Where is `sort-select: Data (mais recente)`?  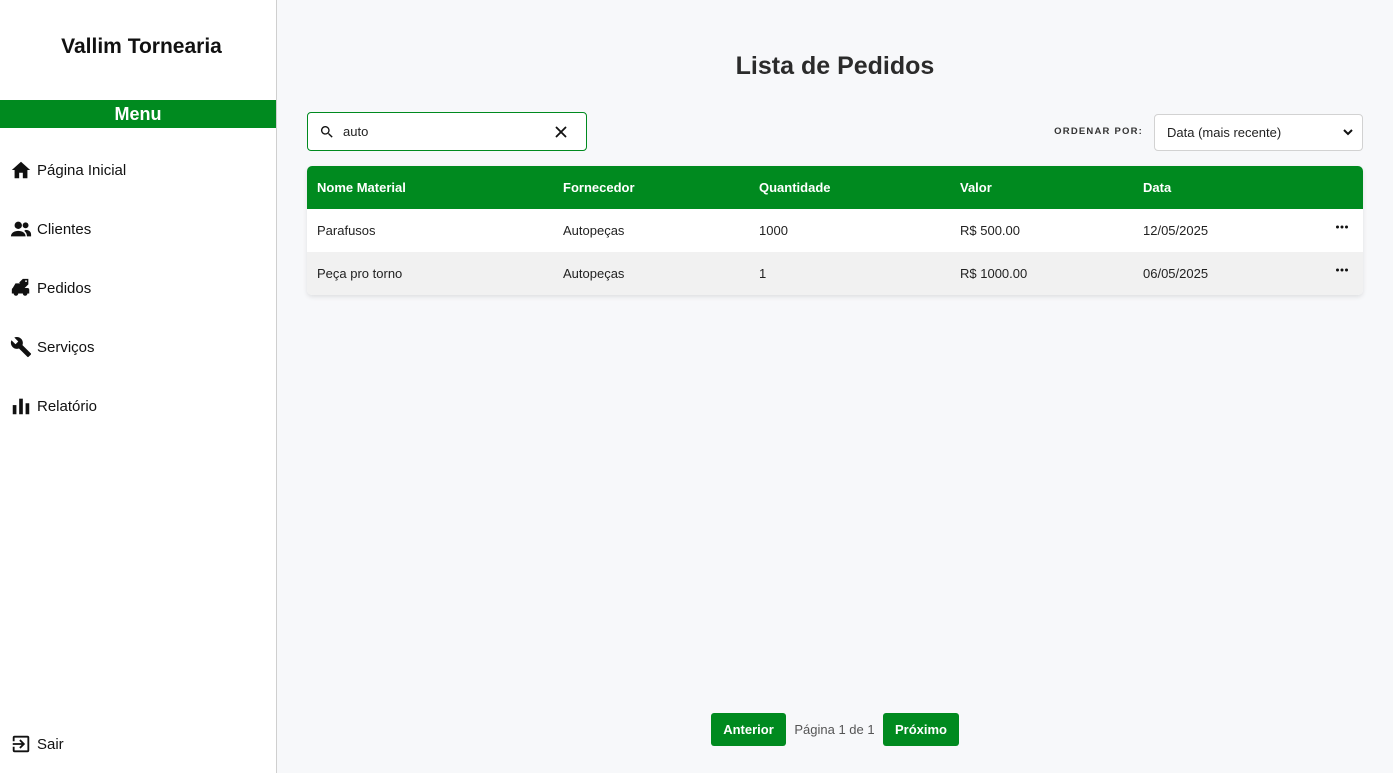
sort-select: Data (mais recente) is located at coordinates (1258, 132).